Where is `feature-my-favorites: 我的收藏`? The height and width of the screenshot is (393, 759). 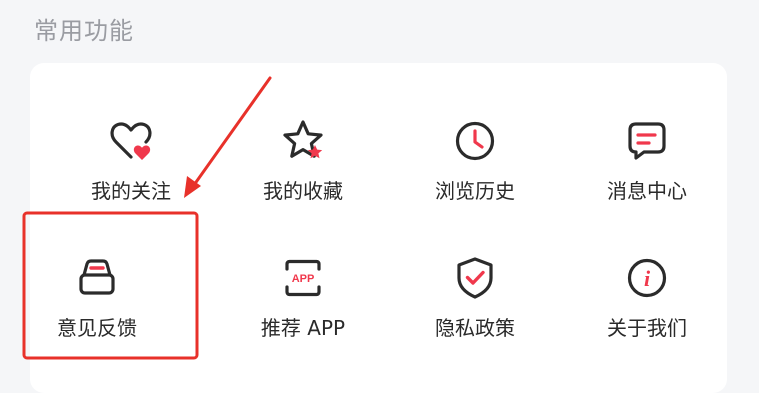
feature-my-favorites: 我的收藏 is located at coordinates (303, 161).